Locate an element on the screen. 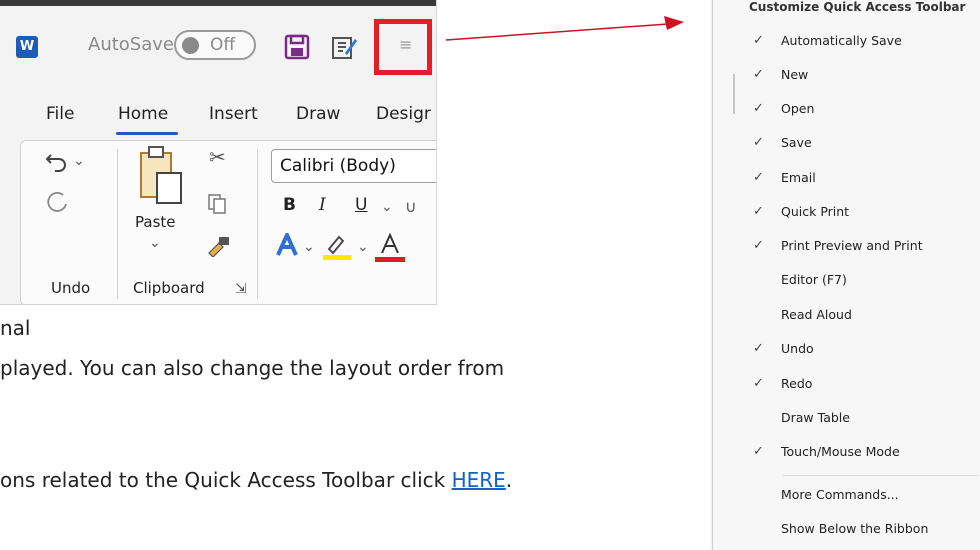  menu-item-label: New is located at coordinates (795, 74).